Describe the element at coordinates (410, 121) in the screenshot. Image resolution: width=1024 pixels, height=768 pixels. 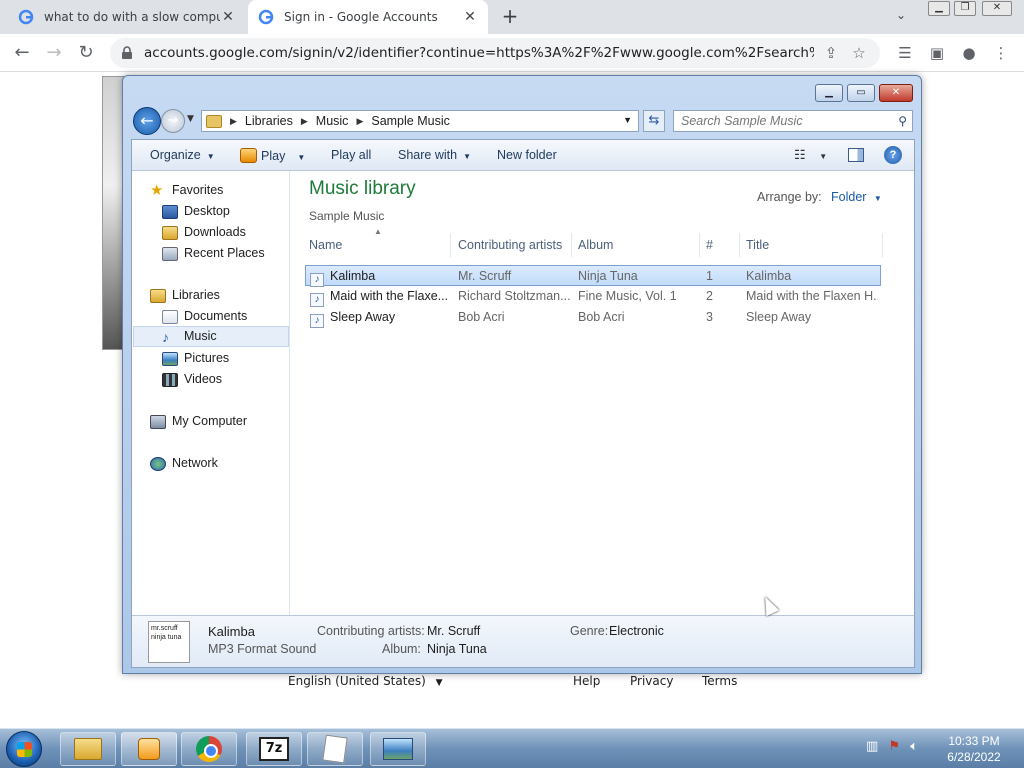
I see `breadcrumb-sample-music: Sample Music` at that location.